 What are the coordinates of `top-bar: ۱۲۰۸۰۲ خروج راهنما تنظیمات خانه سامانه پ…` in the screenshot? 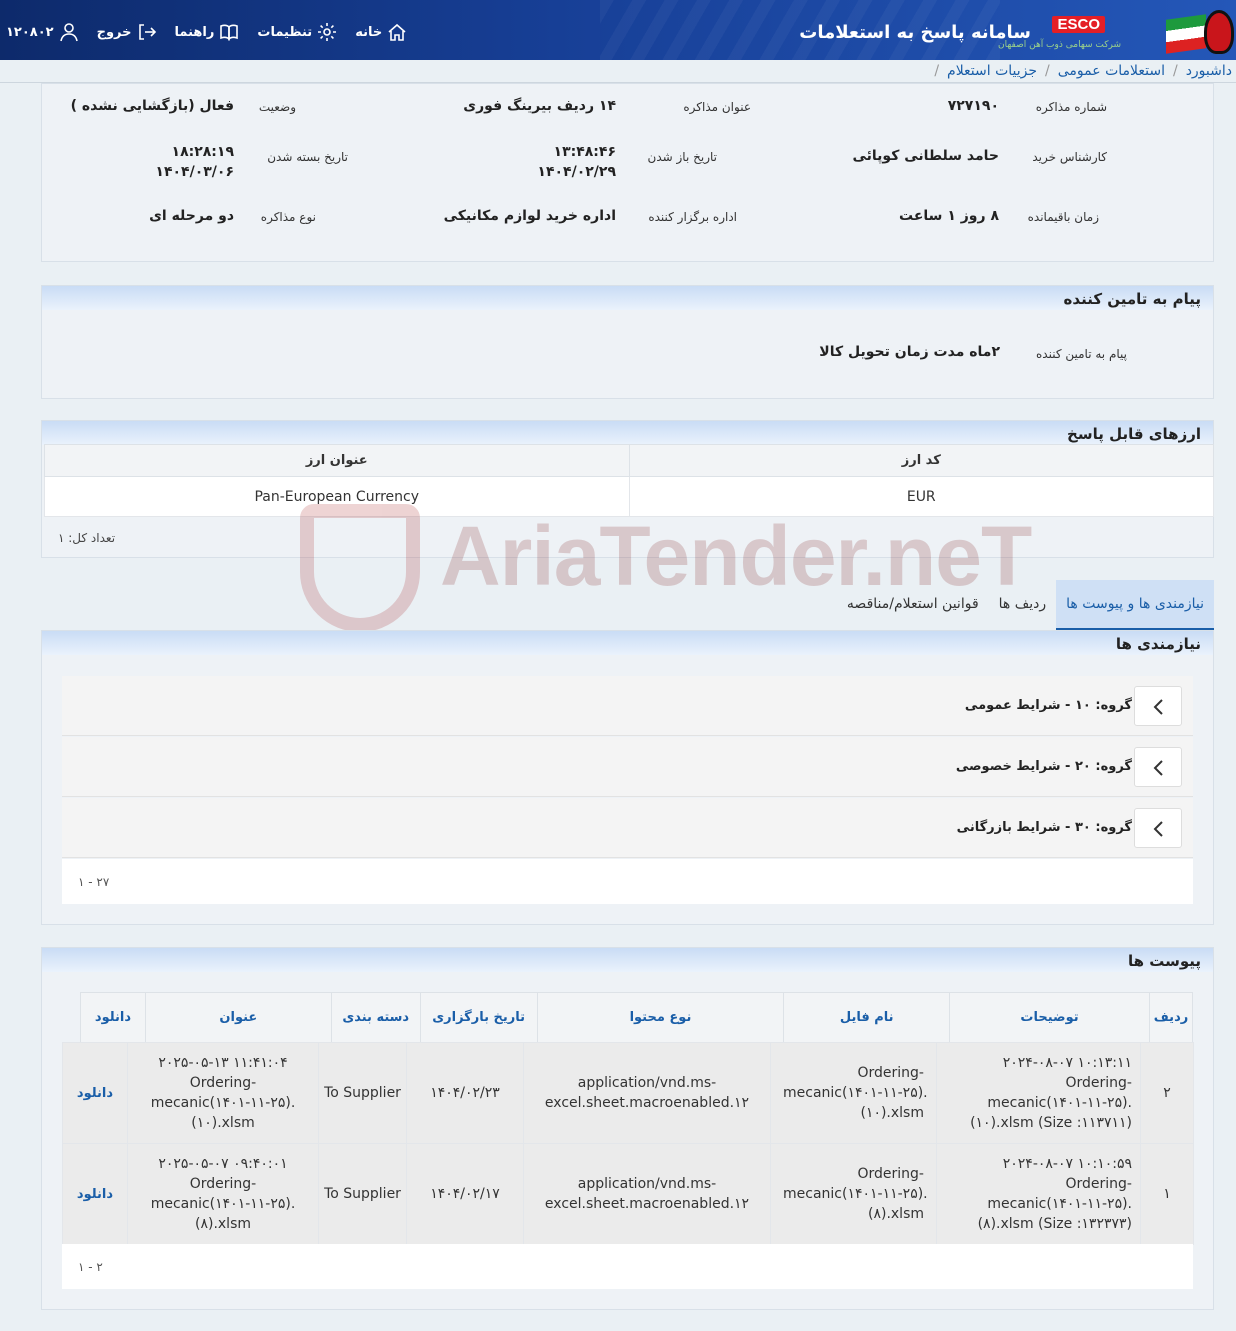 It's located at (618, 30).